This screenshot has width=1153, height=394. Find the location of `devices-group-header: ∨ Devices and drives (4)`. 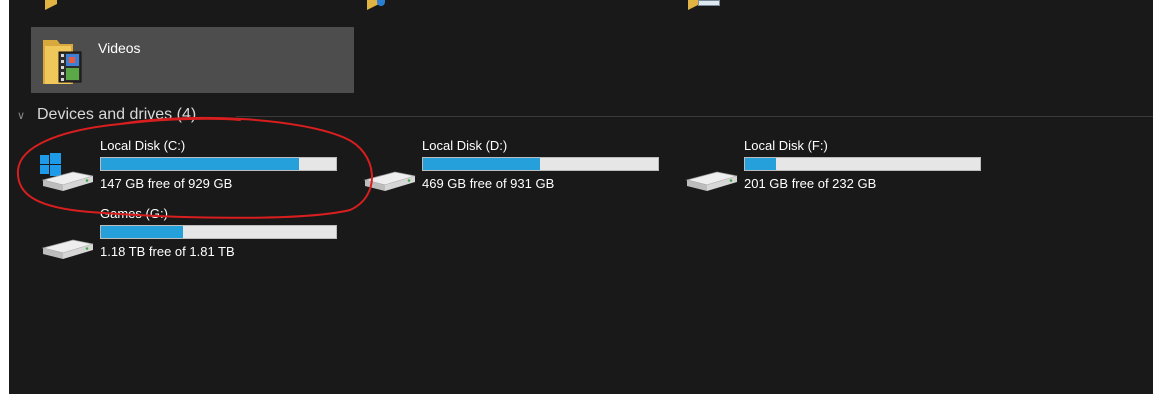

devices-group-header: ∨ Devices and drives (4) is located at coordinates (106, 115).